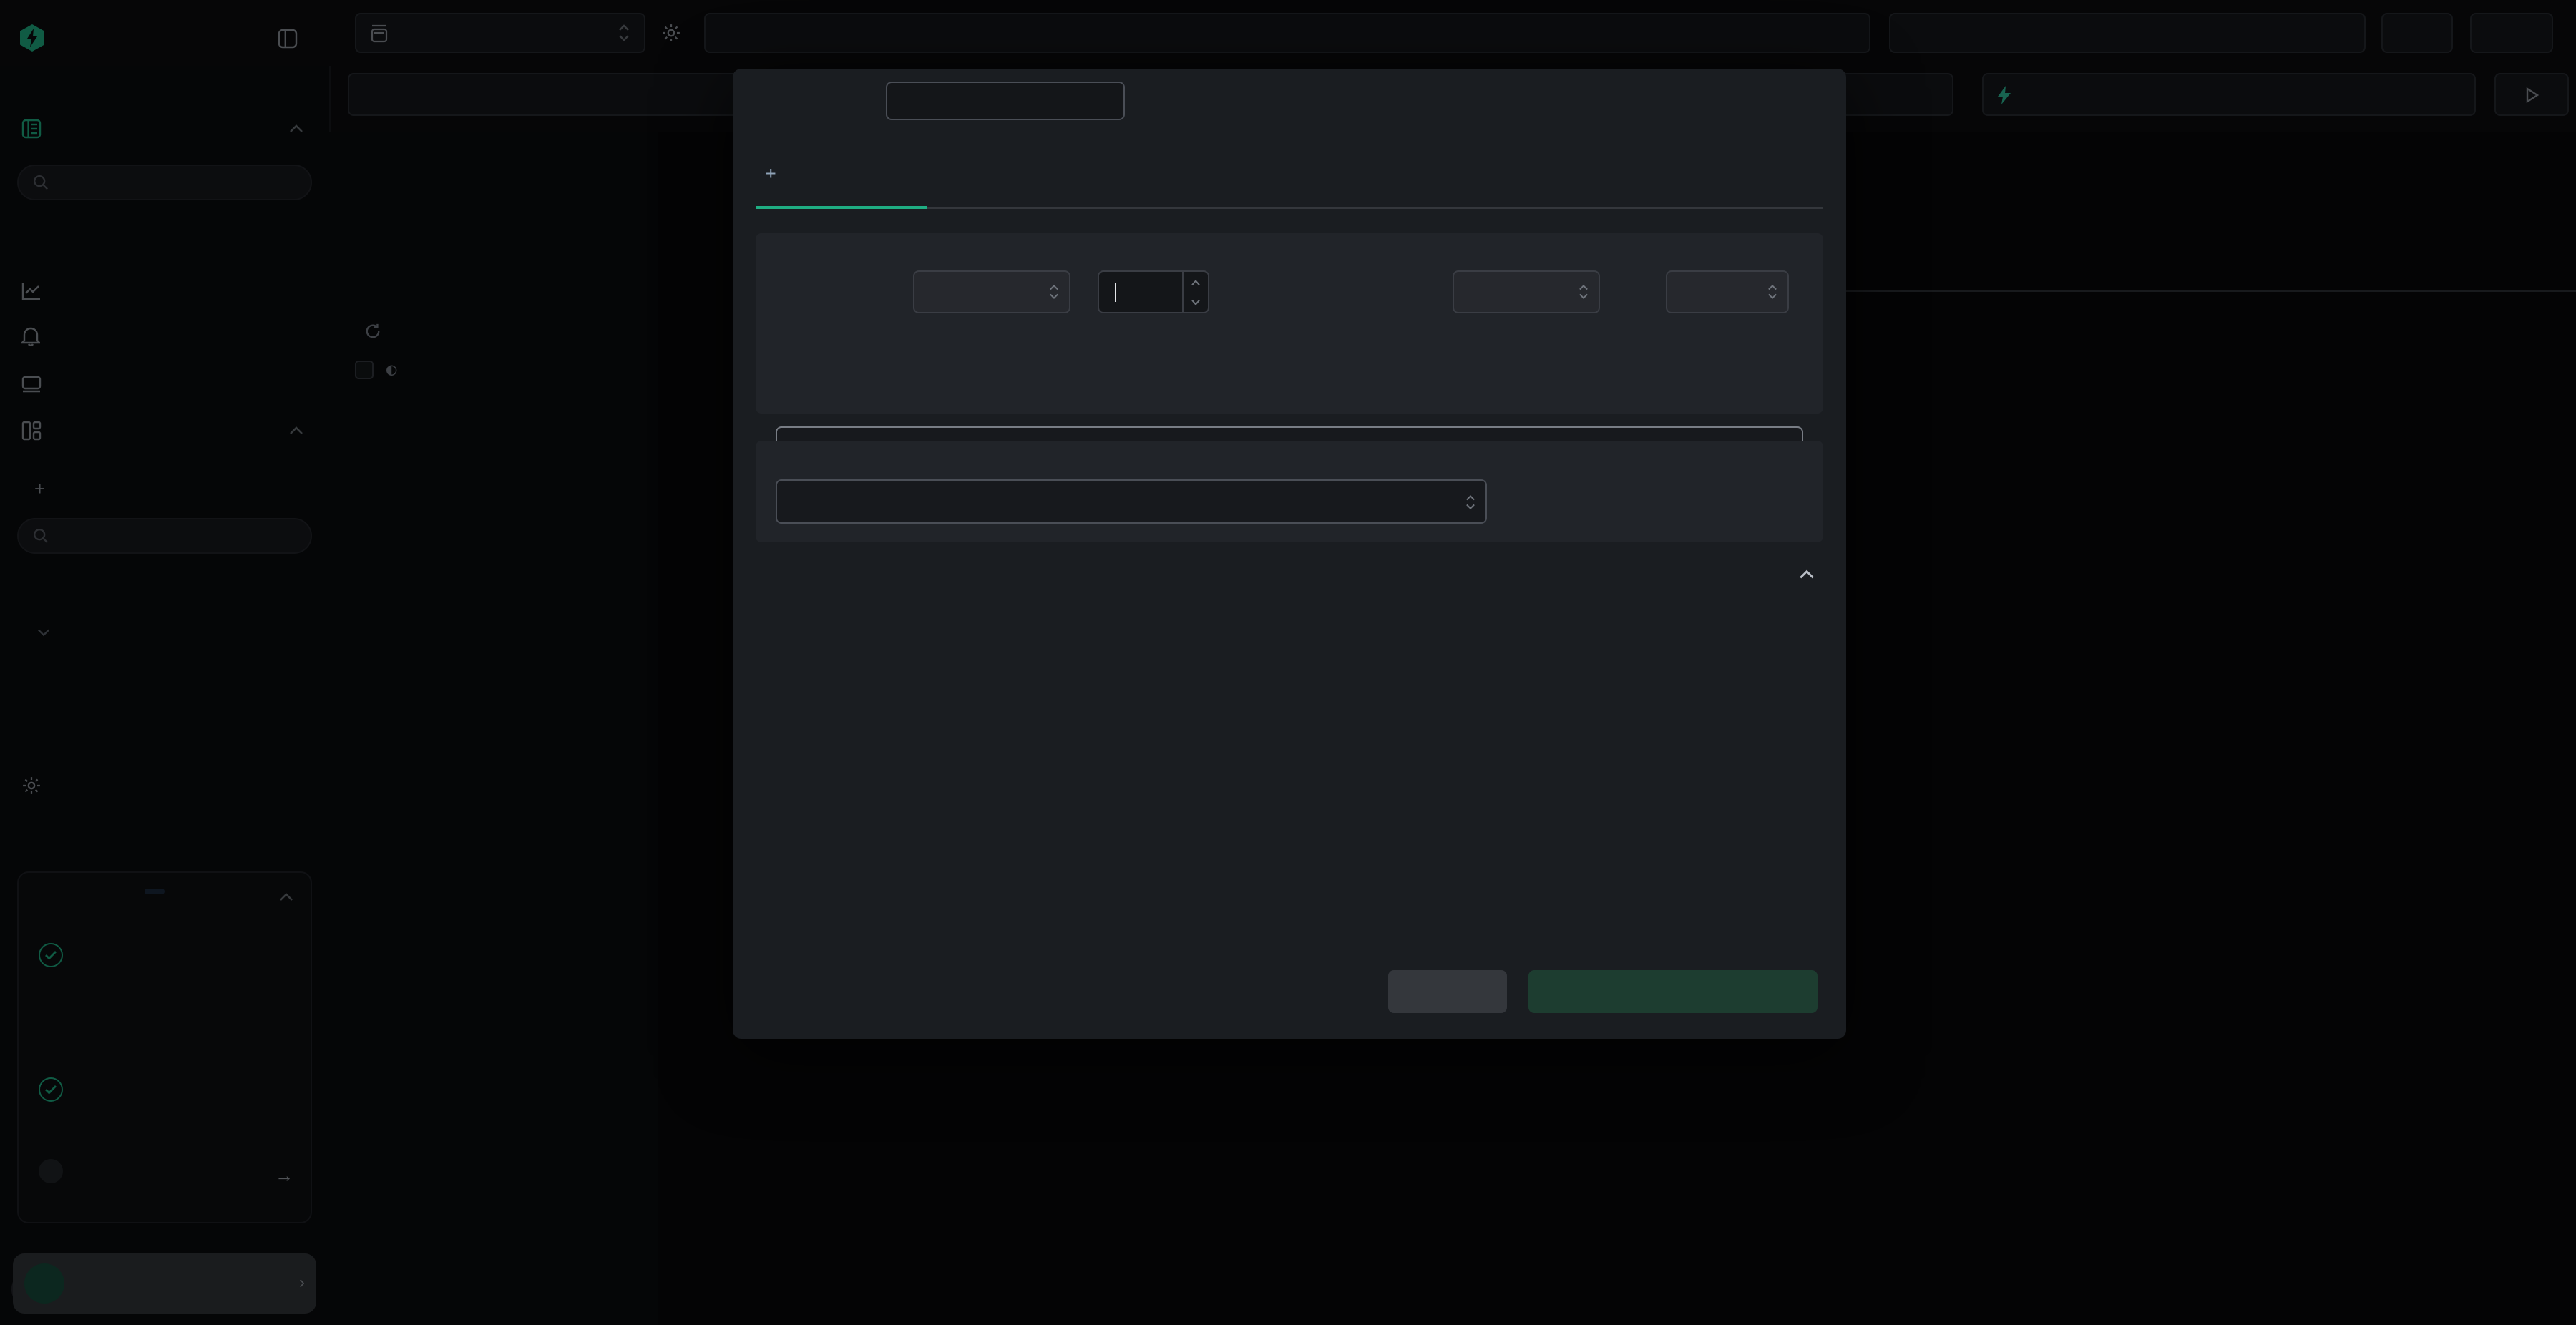  Describe the element at coordinates (1153, 291) in the screenshot. I see `threshold-value-input` at that location.